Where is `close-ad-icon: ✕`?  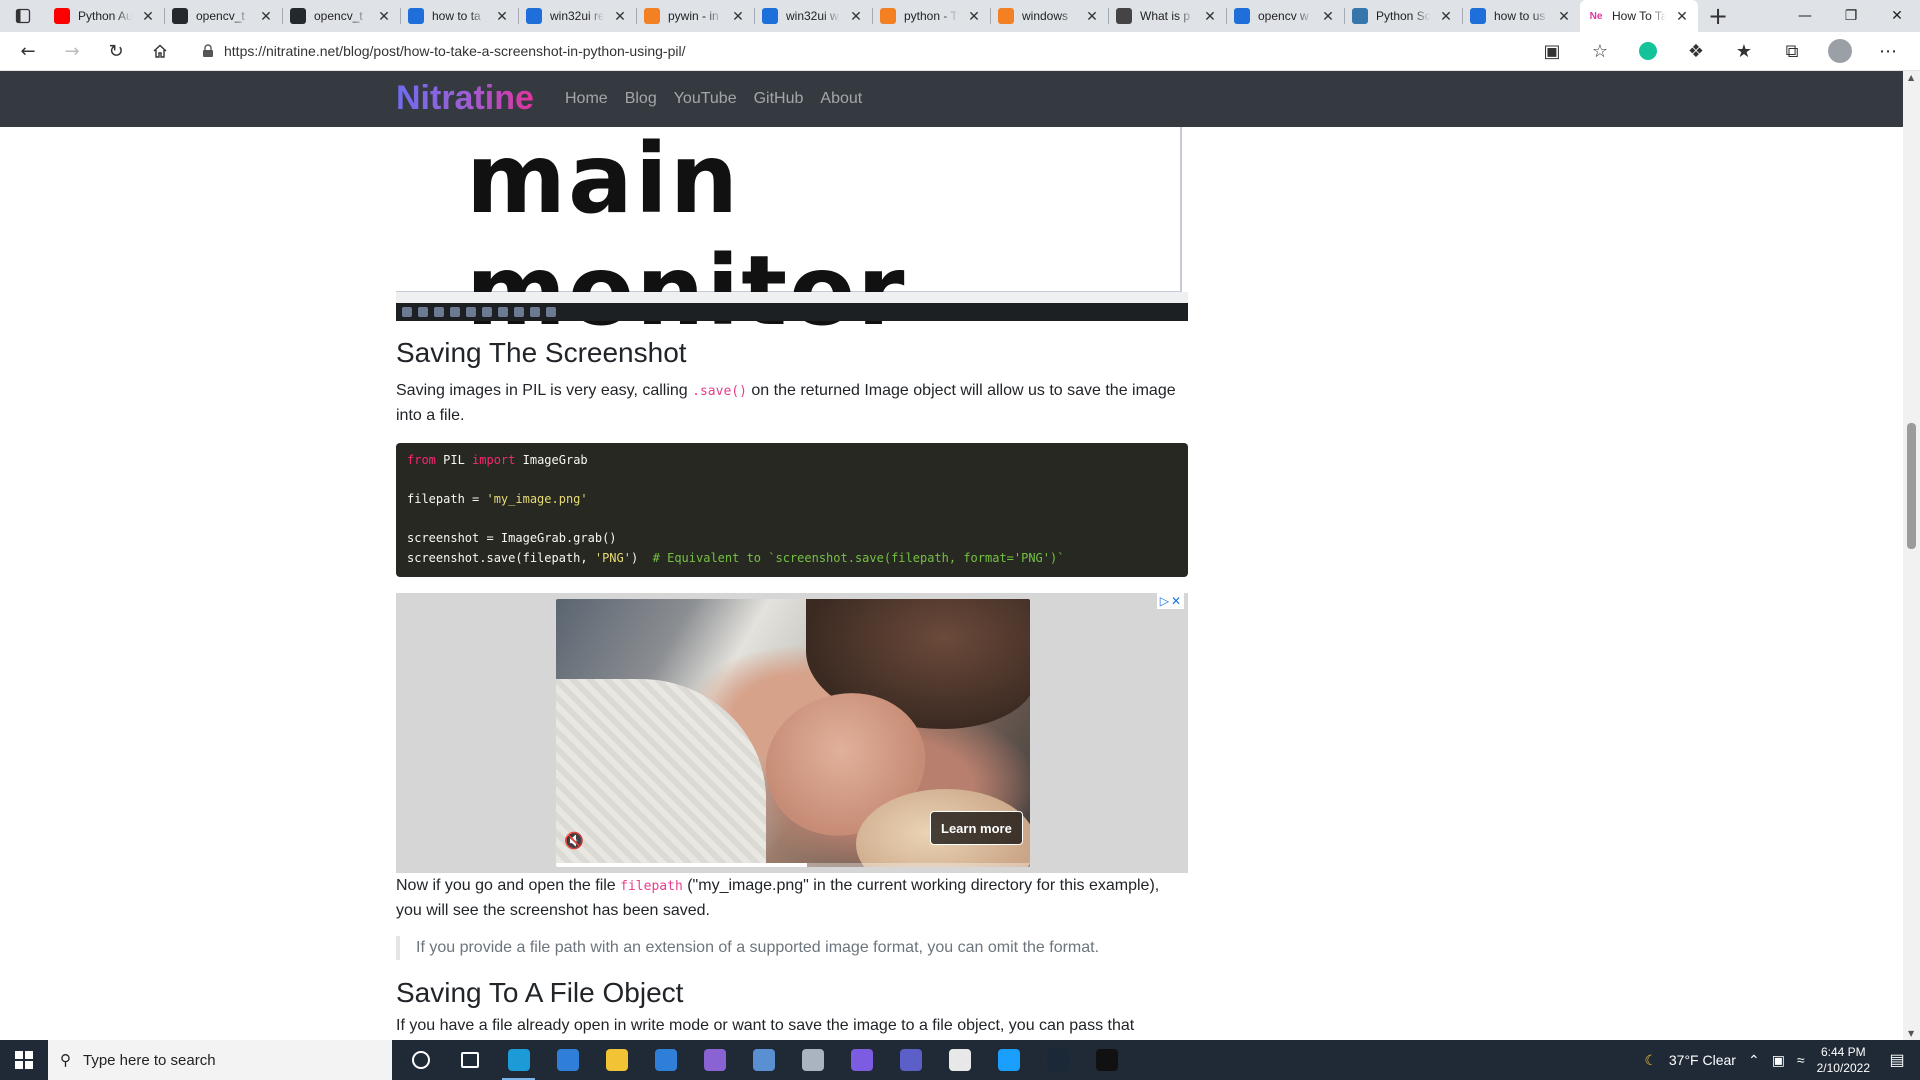 close-ad-icon: ✕ is located at coordinates (1176, 601).